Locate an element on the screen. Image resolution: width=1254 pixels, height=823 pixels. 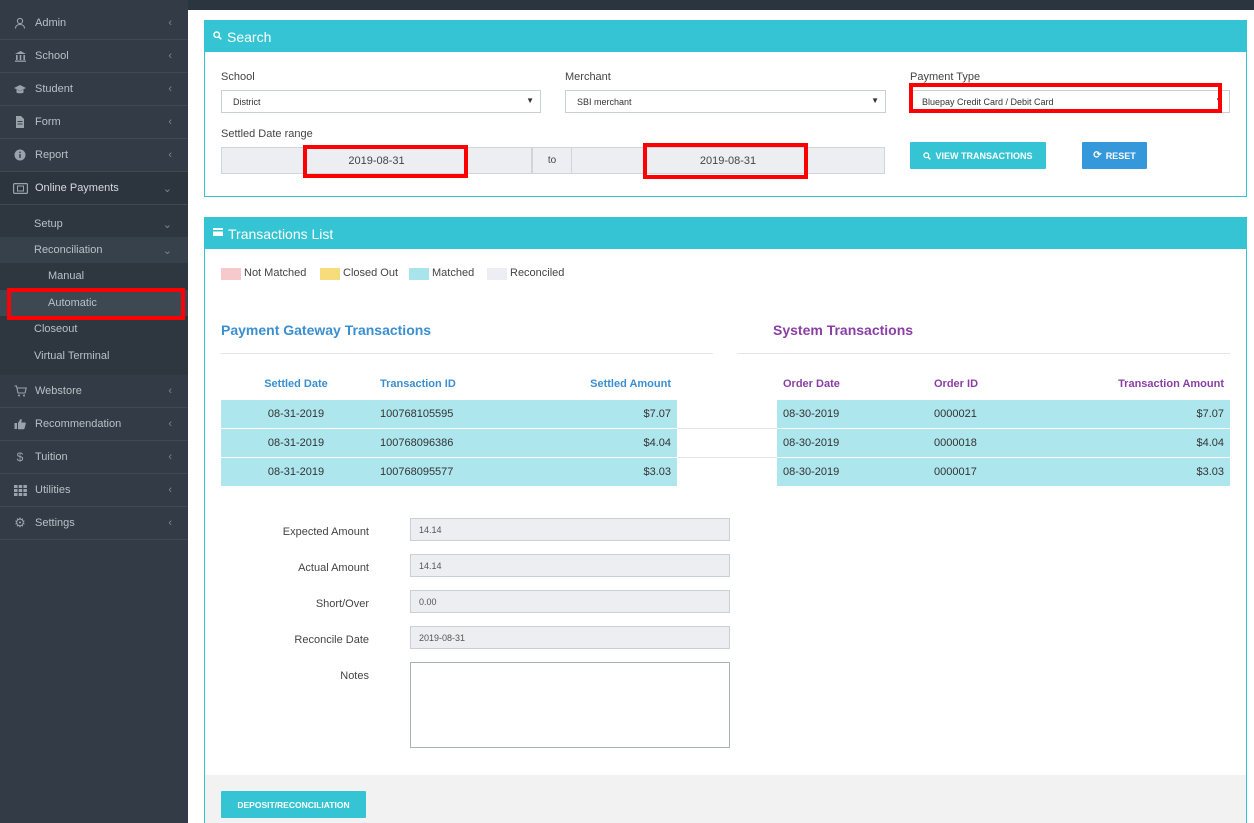
system-row: 08-30-2019 0000017 $3.03 is located at coordinates (1003, 472).